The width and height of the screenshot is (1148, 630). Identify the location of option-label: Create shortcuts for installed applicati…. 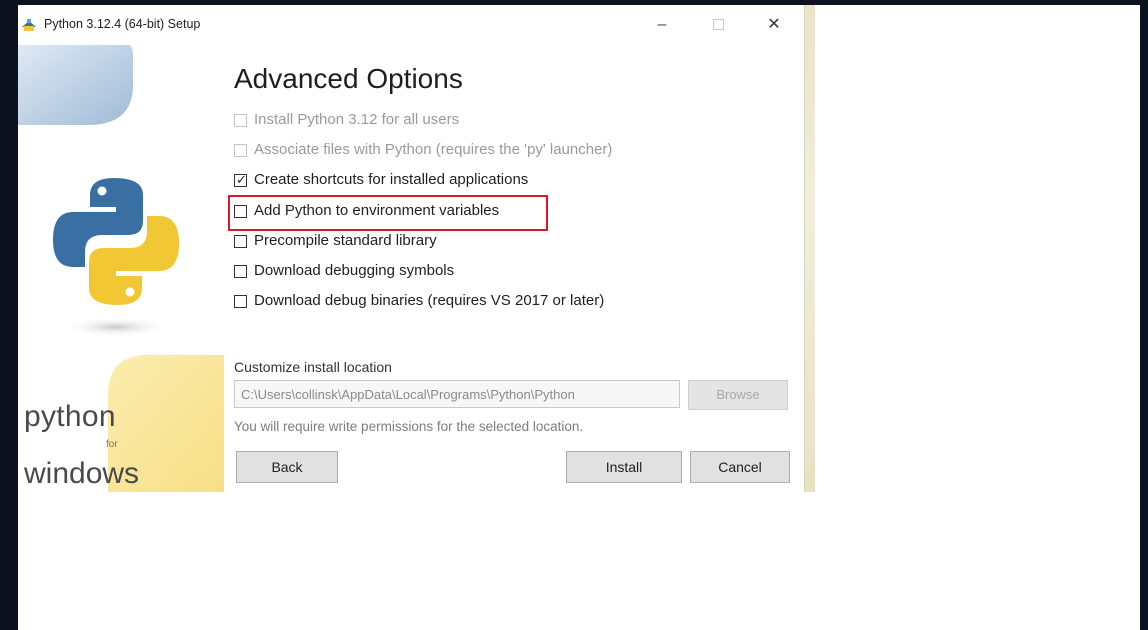
(391, 179).